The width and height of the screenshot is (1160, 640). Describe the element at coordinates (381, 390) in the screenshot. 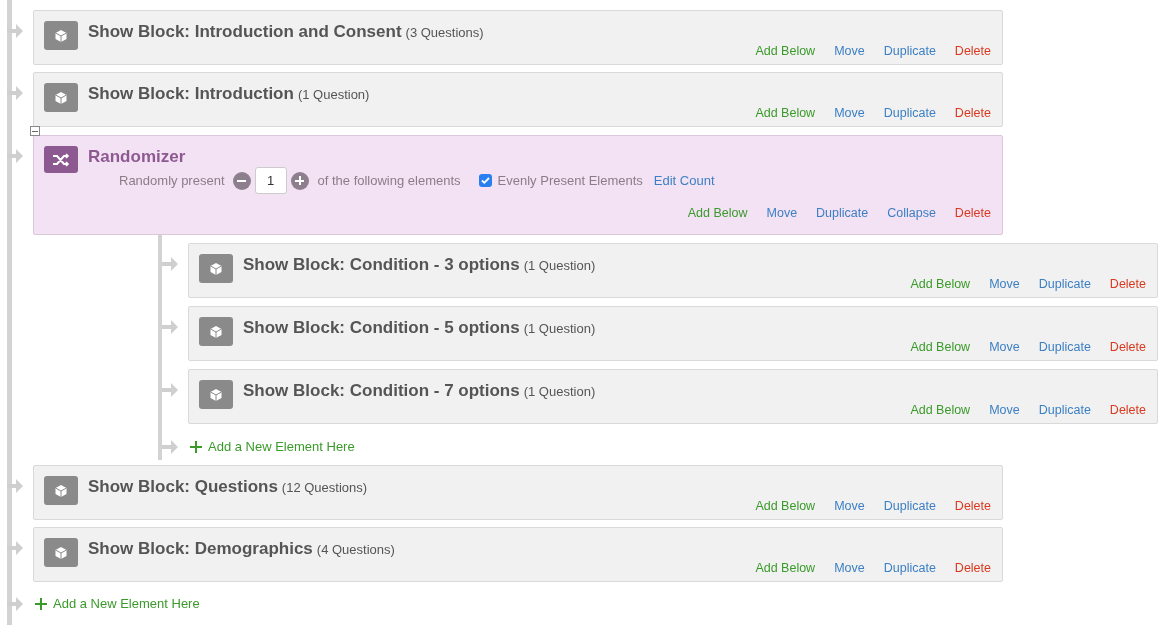

I see `block-title: Show Block: Condition - 7 options` at that location.